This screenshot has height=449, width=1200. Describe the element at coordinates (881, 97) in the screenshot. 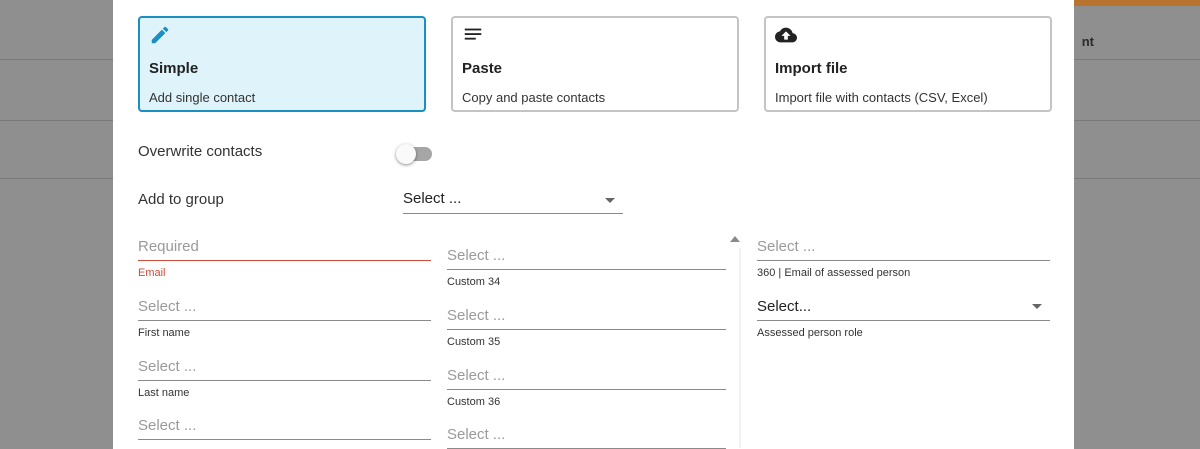

I see `mode-card-description: Import file with contacts (CSV, Excel)` at that location.